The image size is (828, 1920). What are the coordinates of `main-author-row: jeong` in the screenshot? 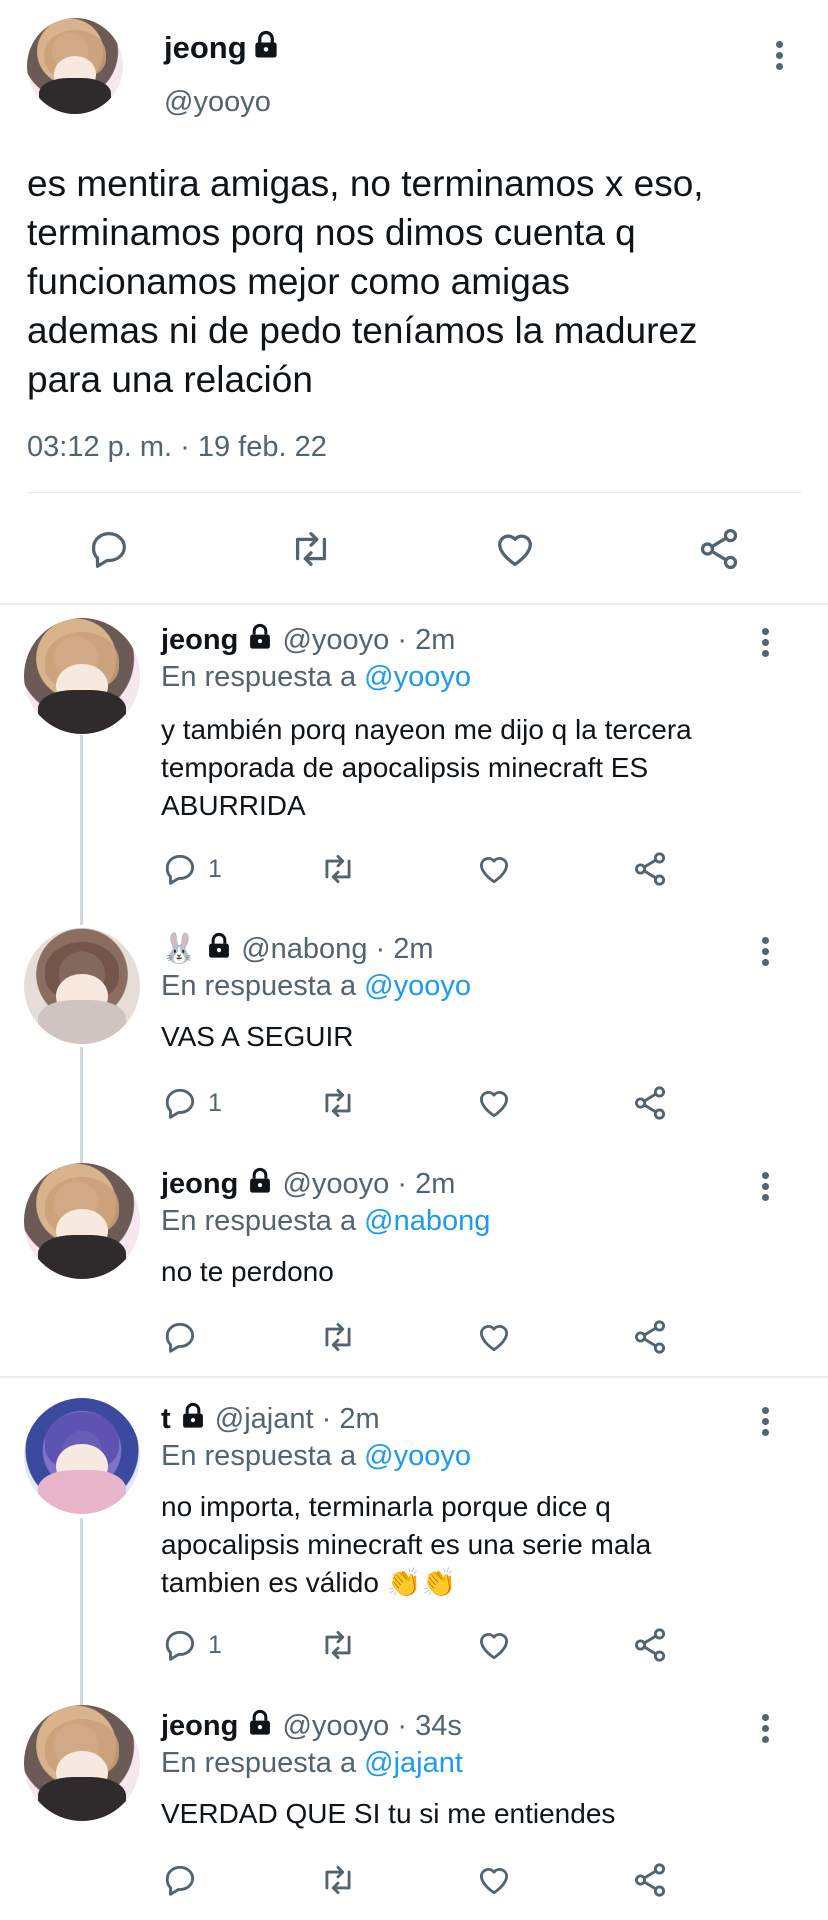 It's located at (222, 48).